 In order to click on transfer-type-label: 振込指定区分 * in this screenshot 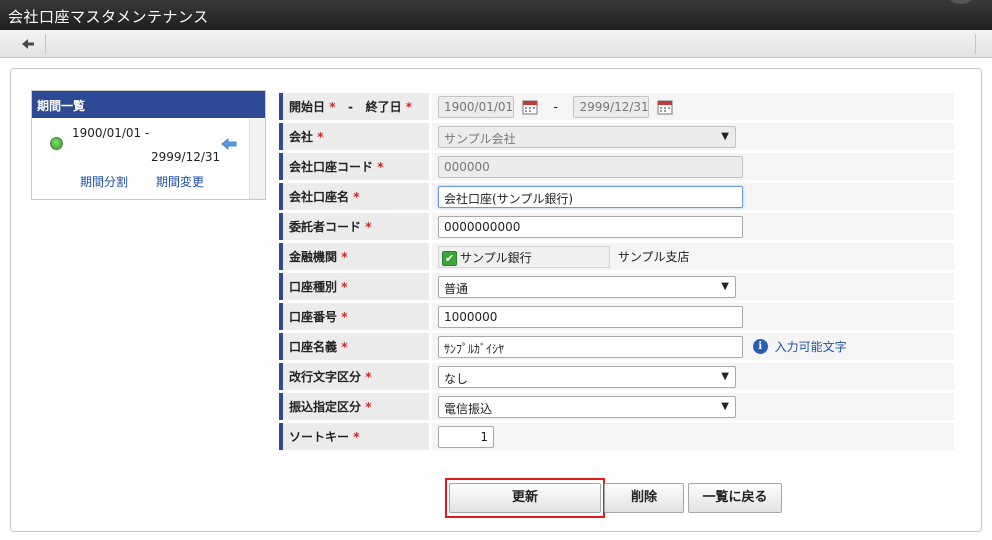, I will do `click(354, 406)`.